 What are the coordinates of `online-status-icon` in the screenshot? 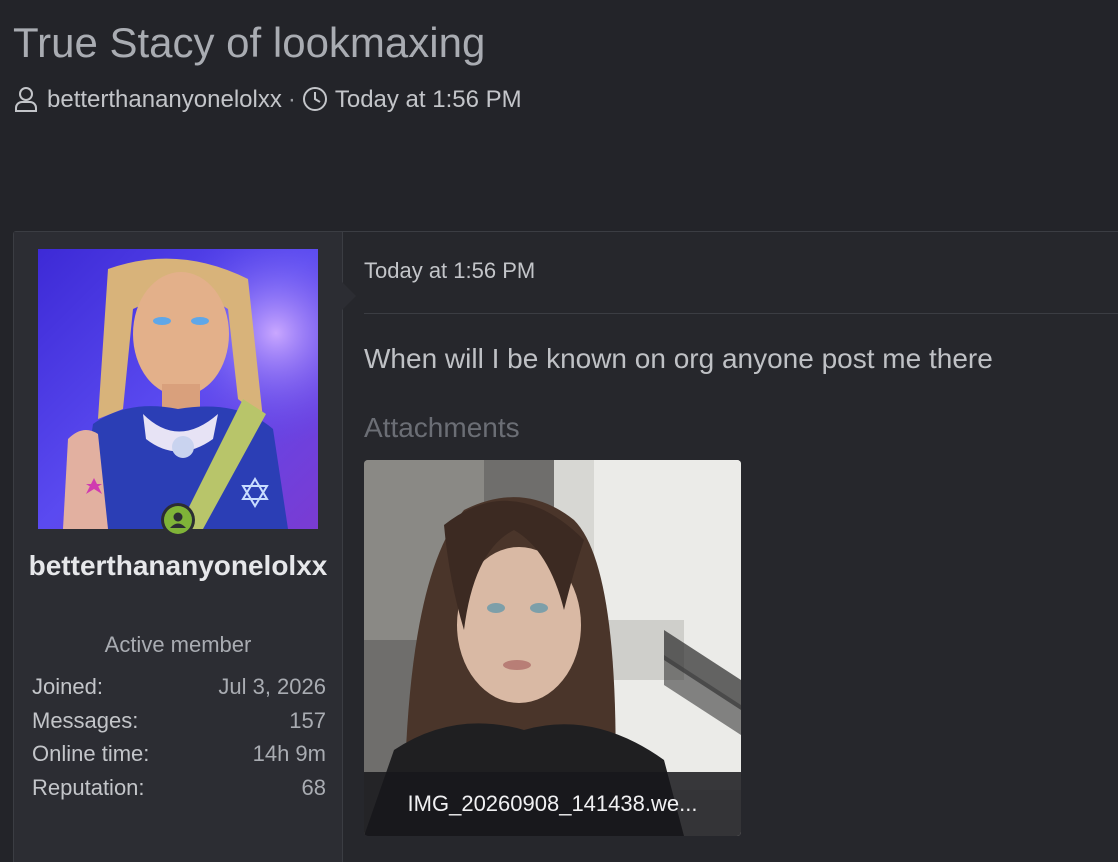 It's located at (178, 520).